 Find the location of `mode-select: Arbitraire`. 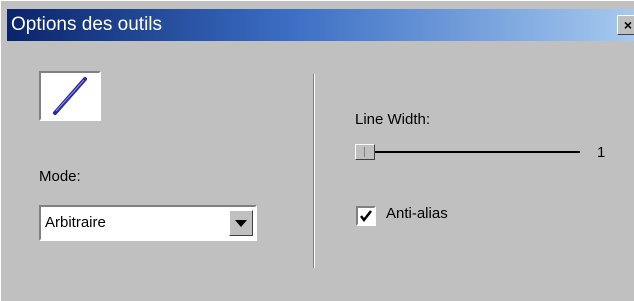

mode-select: Arbitraire is located at coordinates (148, 223).